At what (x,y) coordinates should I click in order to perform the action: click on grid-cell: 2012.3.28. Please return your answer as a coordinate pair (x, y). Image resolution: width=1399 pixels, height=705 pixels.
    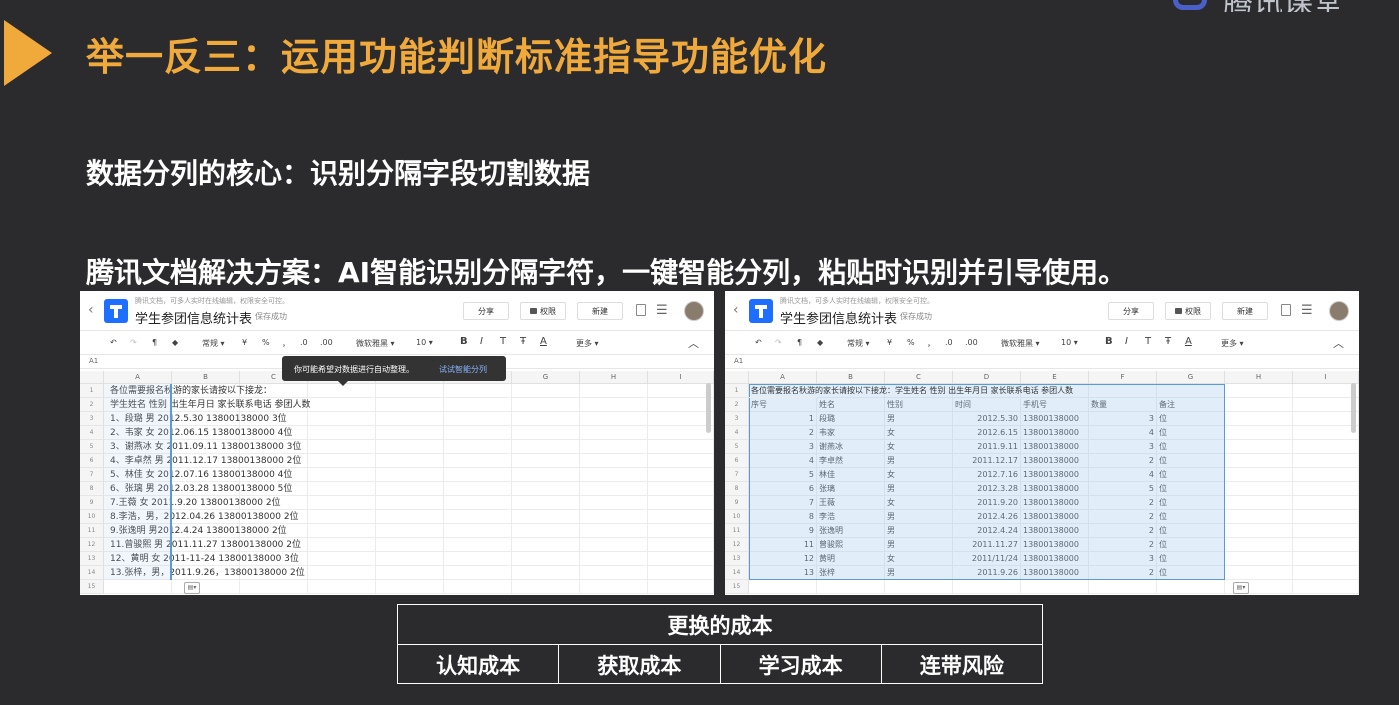
    Looking at the image, I should click on (987, 489).